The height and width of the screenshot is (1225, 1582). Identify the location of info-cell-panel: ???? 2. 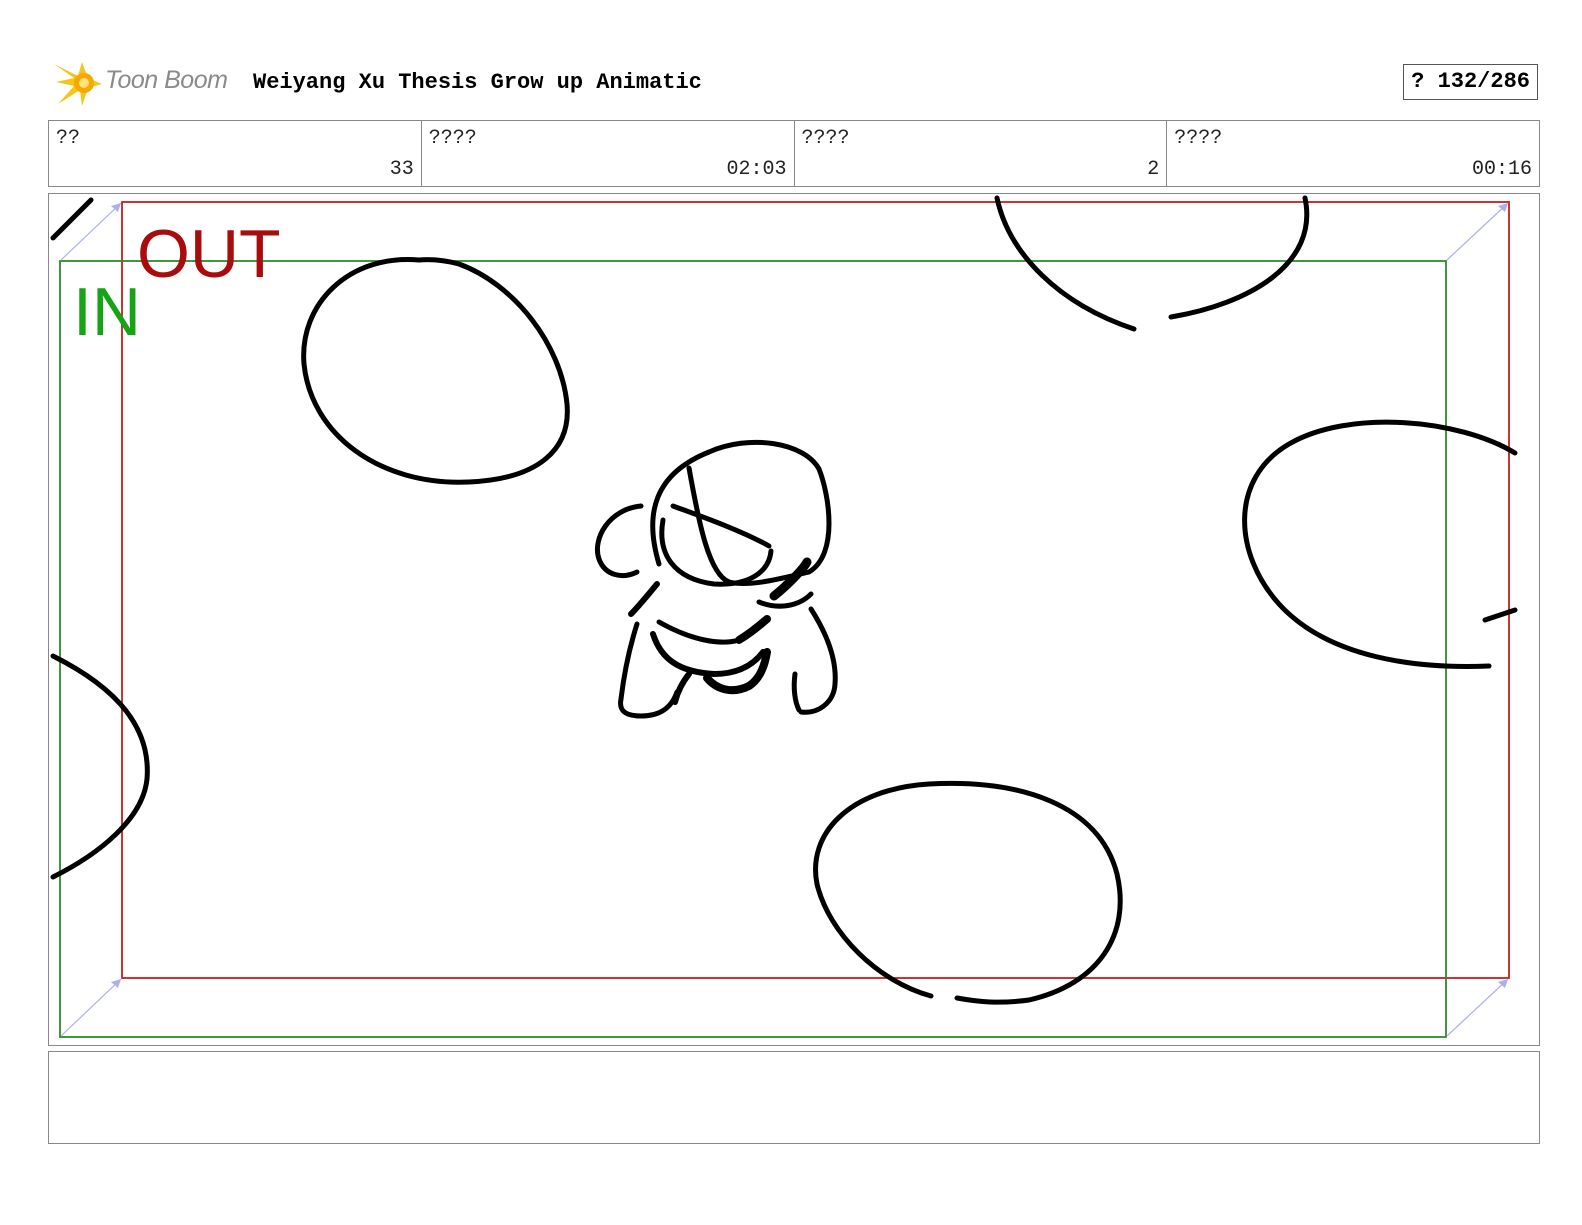
(981, 153).